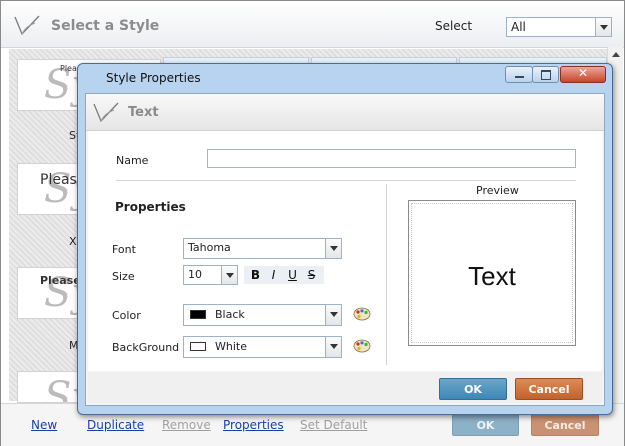 This screenshot has width=625, height=446. Describe the element at coordinates (253, 425) in the screenshot. I see `properties-link: Properties` at that location.